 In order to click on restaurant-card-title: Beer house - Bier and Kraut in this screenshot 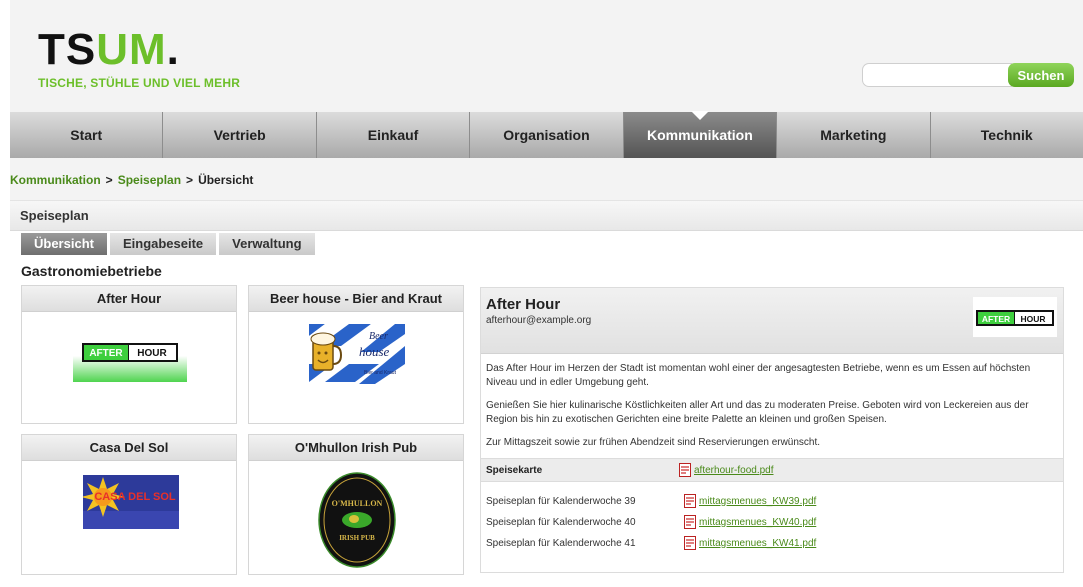, I will do `click(356, 299)`.